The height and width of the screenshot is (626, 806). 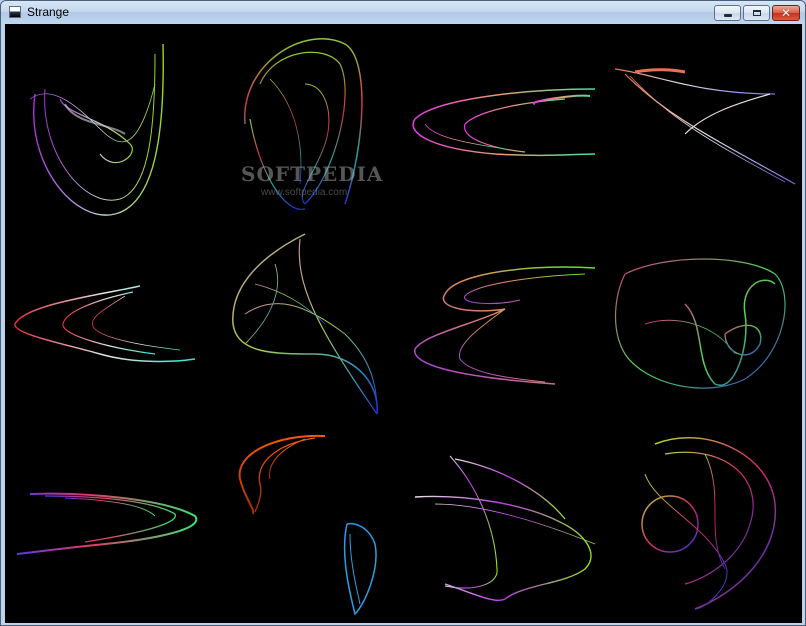 I want to click on maximize-button, so click(x=756, y=13).